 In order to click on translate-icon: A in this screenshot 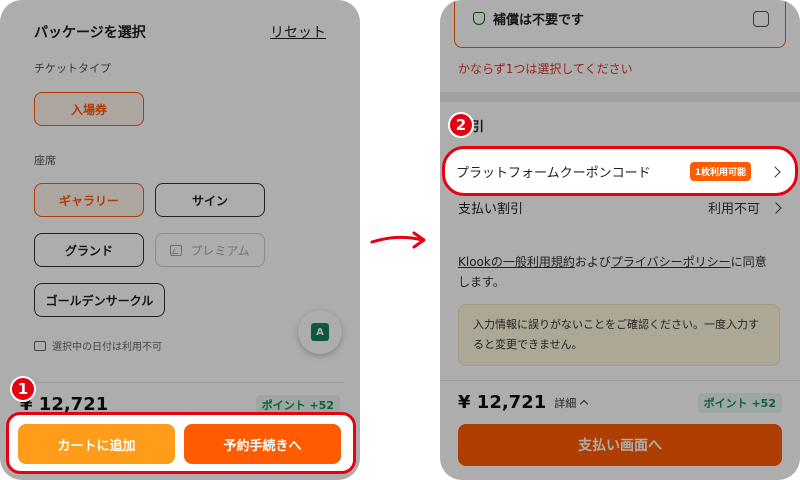, I will do `click(320, 332)`.